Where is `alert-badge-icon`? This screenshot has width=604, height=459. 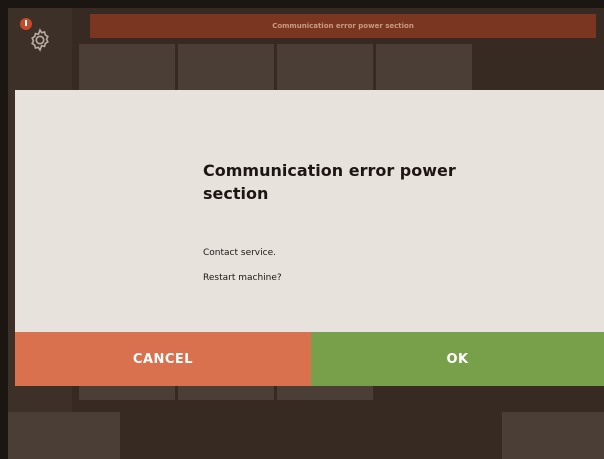 alert-badge-icon is located at coordinates (26, 24).